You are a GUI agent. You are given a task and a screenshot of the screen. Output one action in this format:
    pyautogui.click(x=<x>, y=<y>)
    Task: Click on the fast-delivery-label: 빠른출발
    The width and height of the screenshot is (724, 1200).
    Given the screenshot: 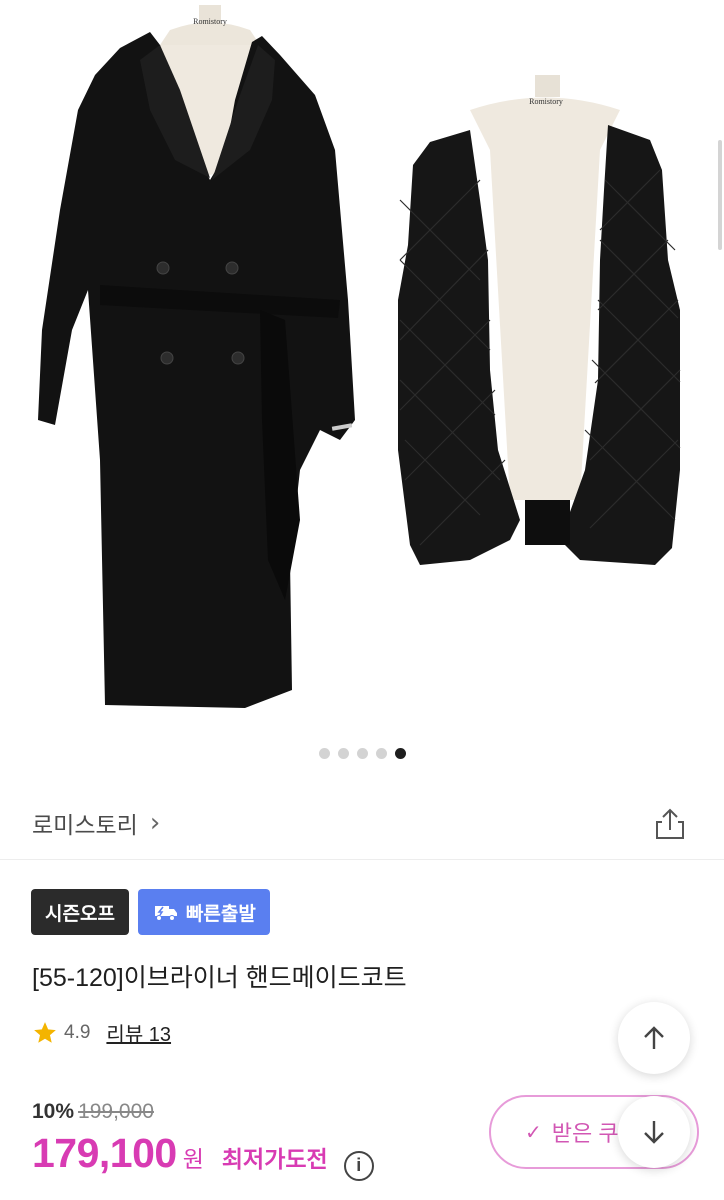 What is the action you would take?
    pyautogui.click(x=220, y=914)
    